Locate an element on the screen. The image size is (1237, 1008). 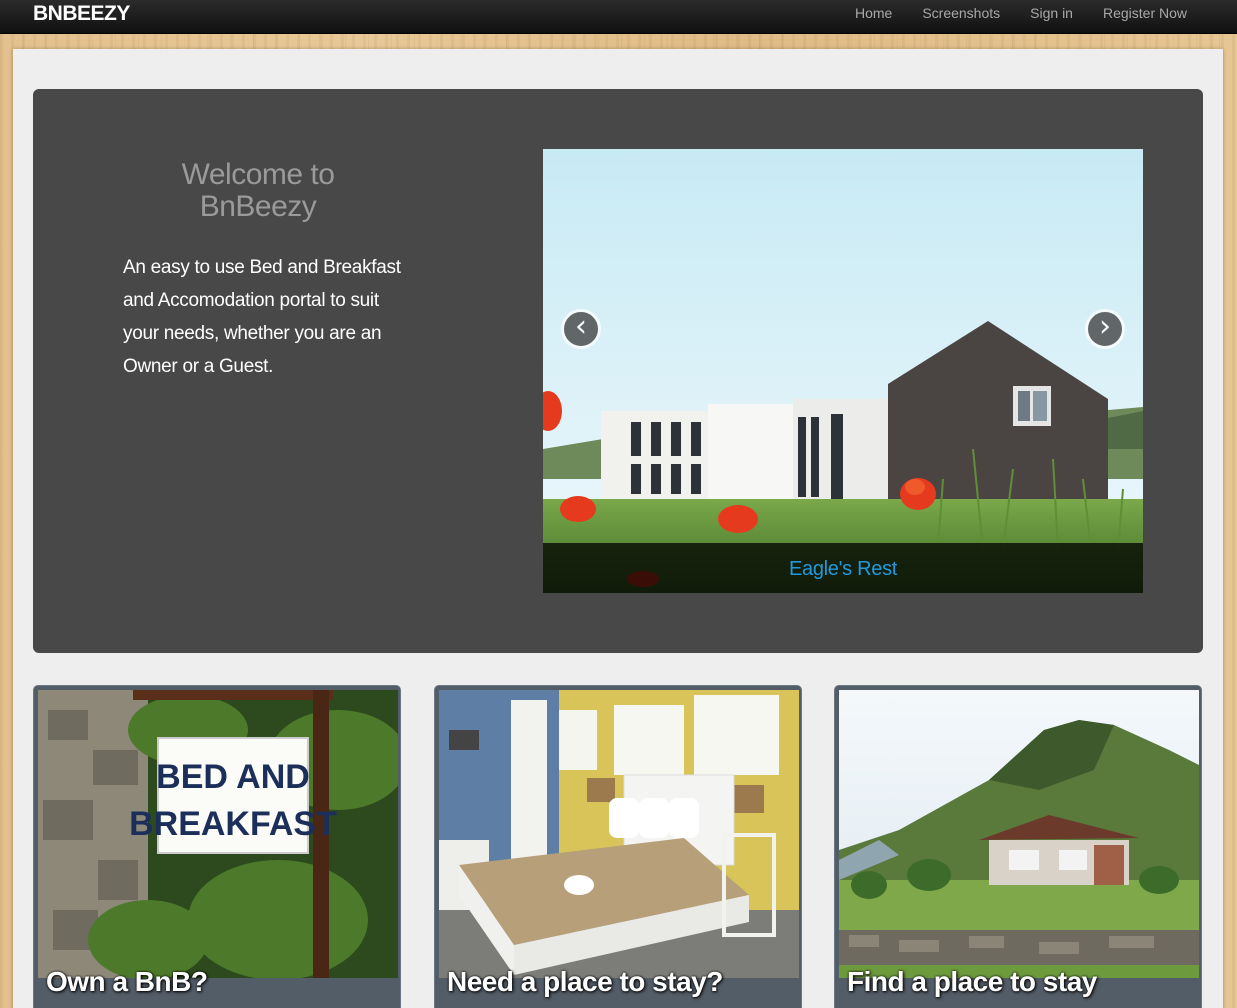
nav-links: Home Screenshots Sign in Register Now is located at coordinates (1038, 17).